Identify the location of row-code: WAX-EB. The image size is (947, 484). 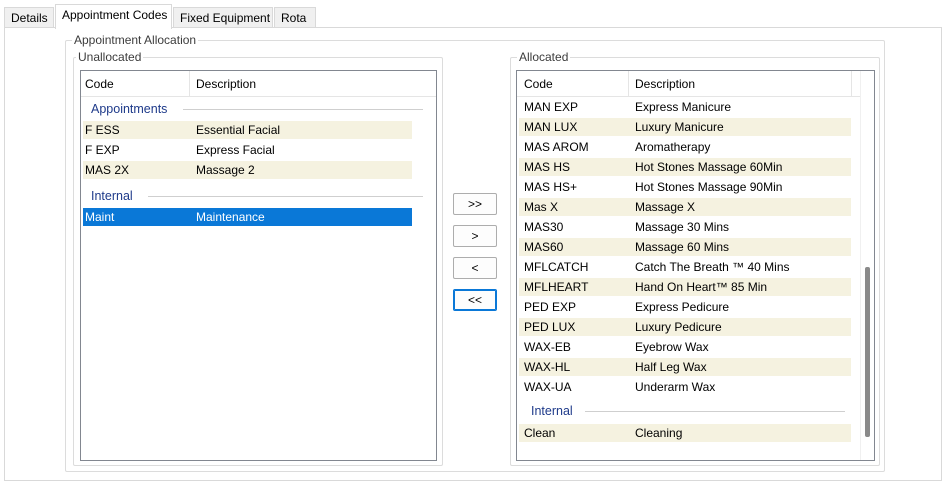
(547, 347).